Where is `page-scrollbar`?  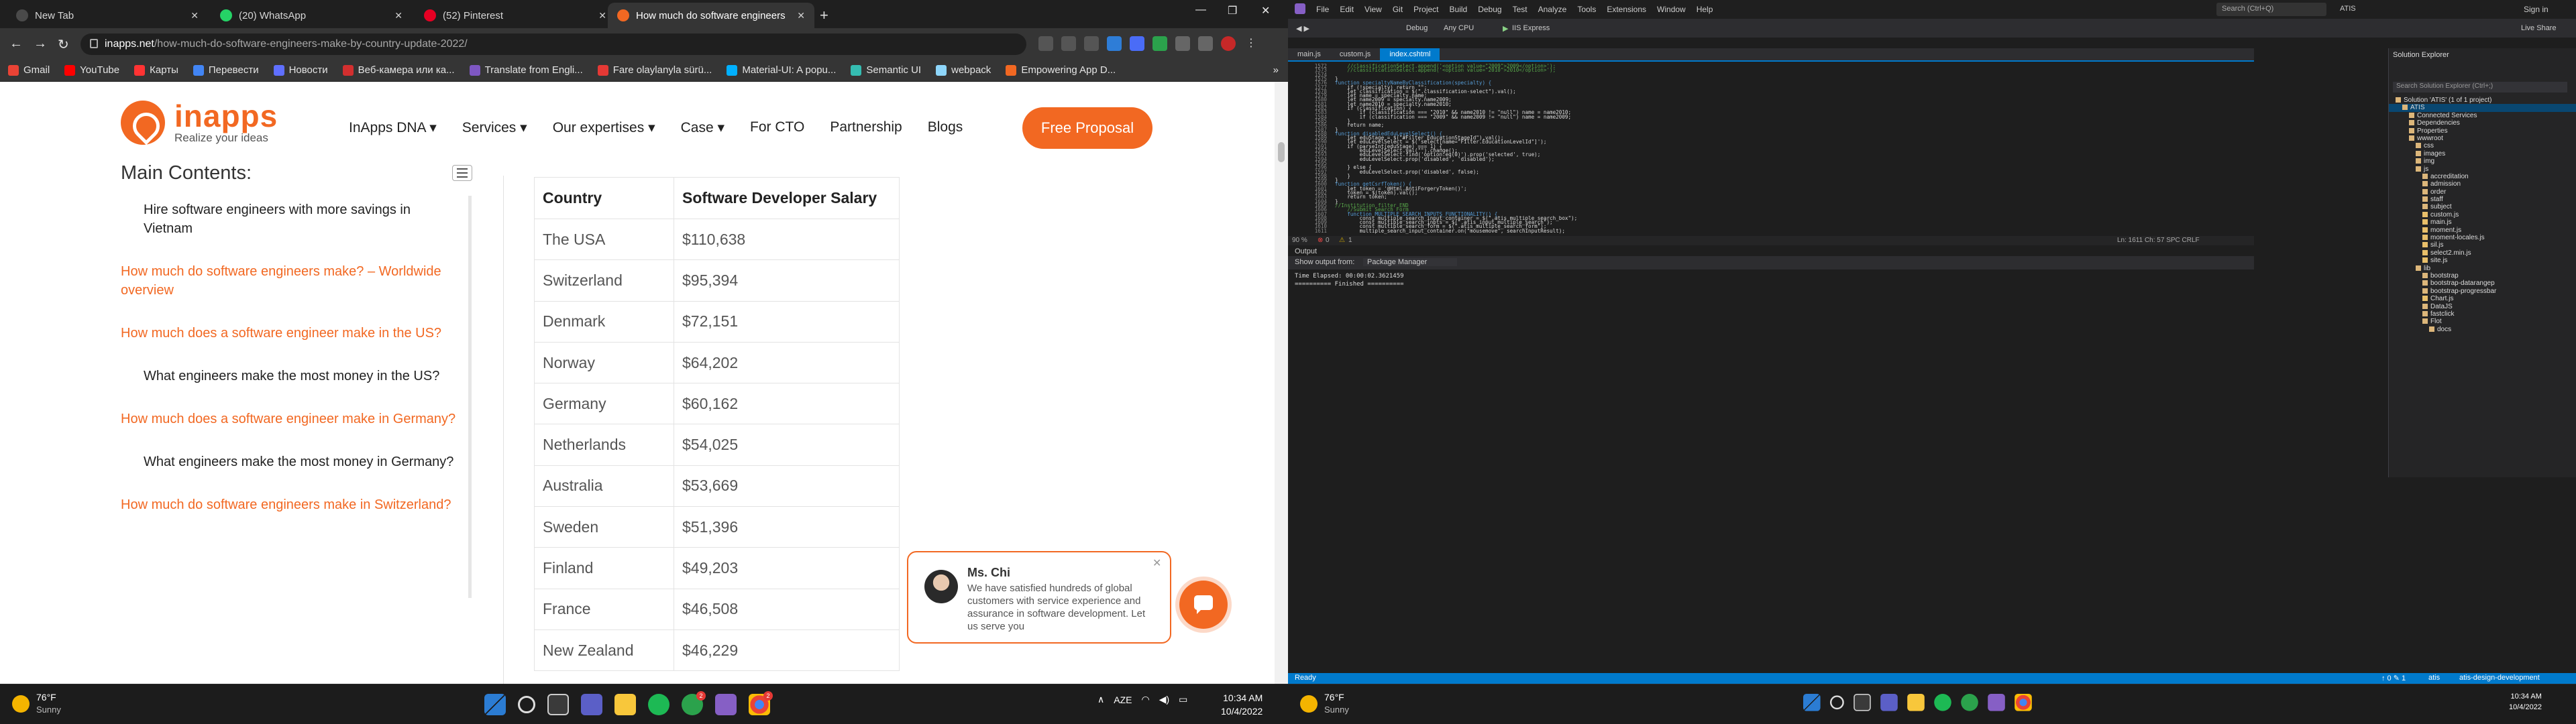
page-scrollbar is located at coordinates (1281, 383).